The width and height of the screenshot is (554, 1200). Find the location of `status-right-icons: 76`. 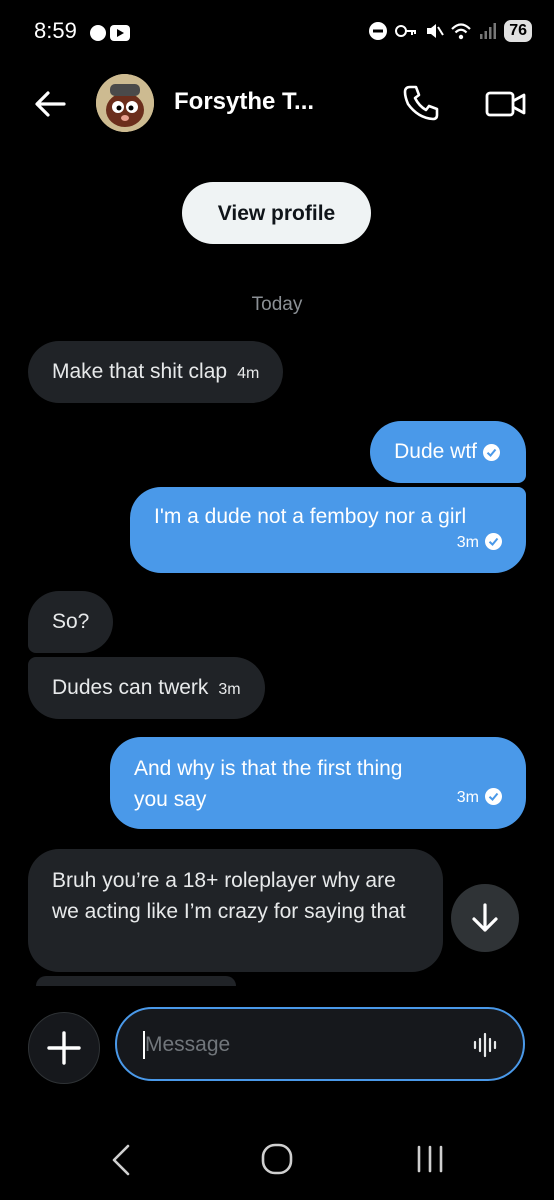

status-right-icons: 76 is located at coordinates (450, 31).